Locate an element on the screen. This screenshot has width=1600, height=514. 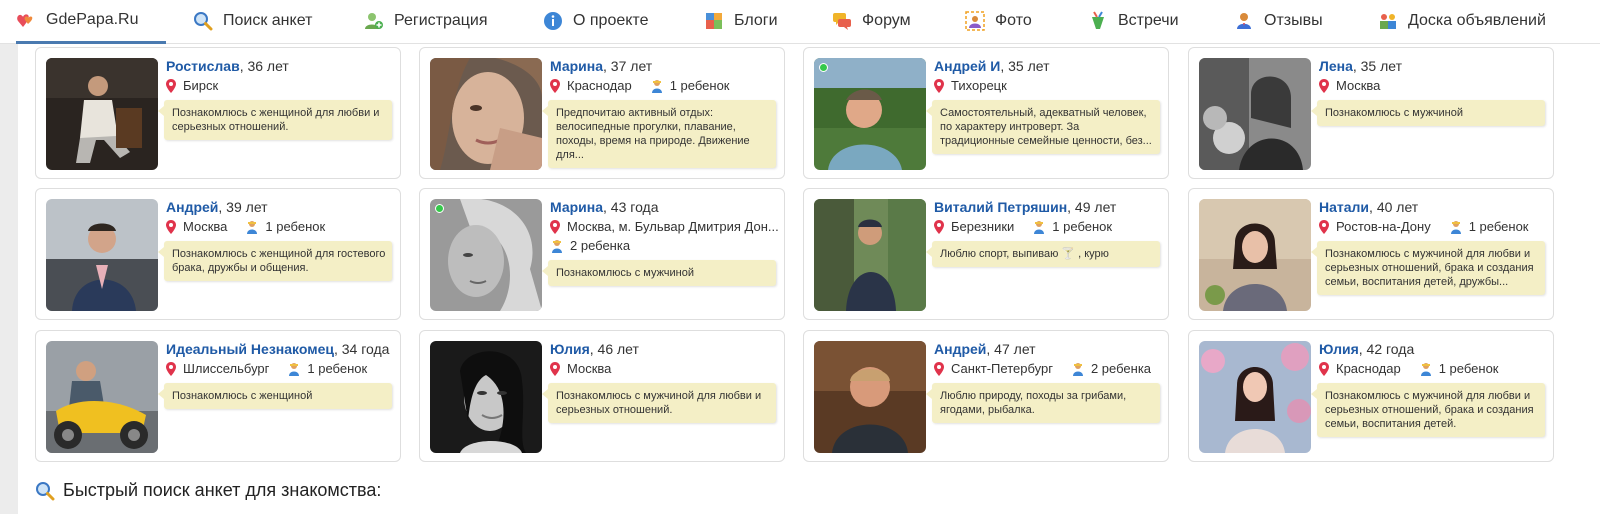
profile-city: Ростов-на-Дону is located at coordinates (1383, 226).